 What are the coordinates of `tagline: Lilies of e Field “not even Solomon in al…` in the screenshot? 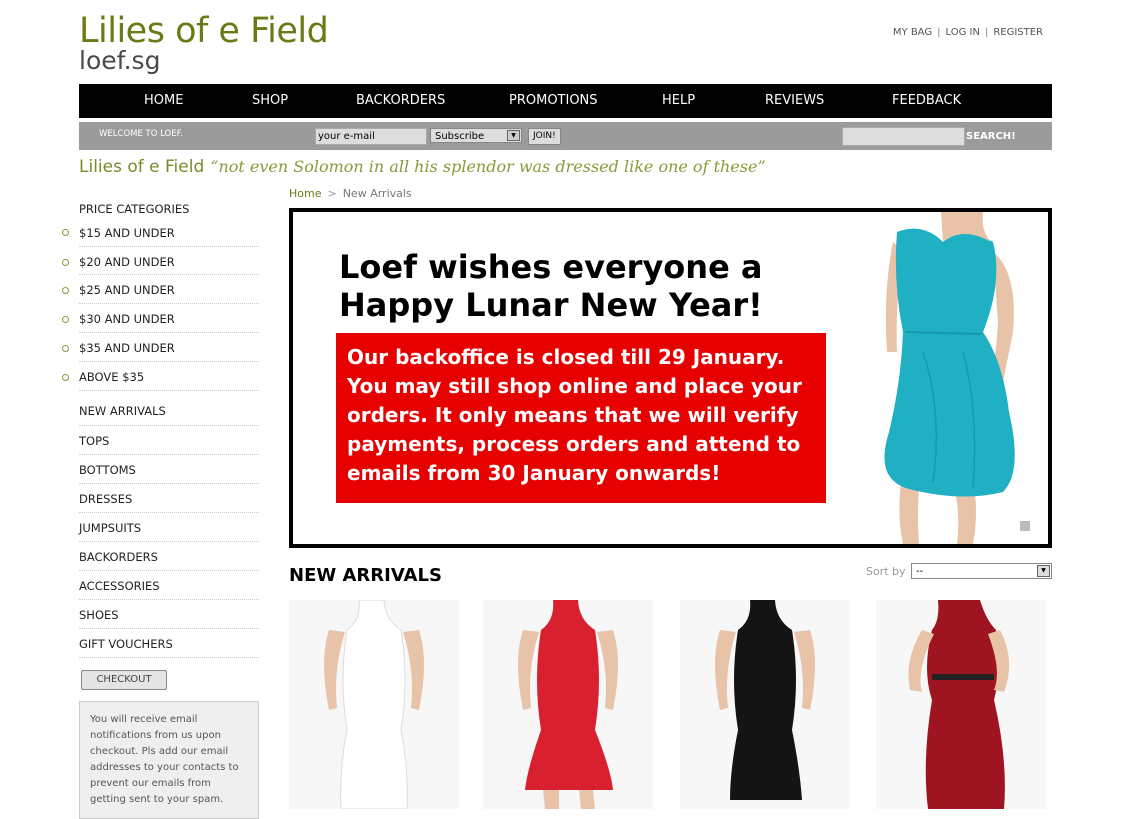 It's located at (422, 167).